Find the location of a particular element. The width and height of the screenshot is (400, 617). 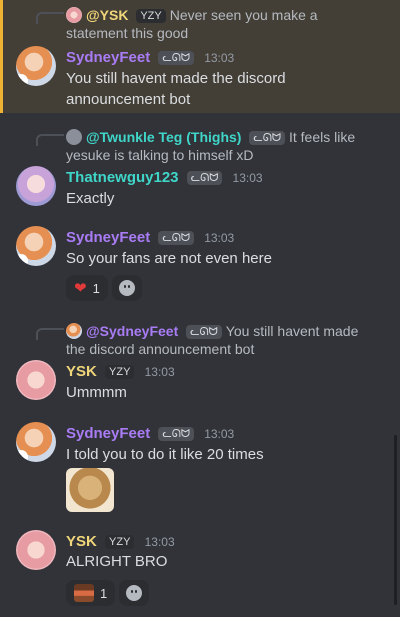

reactions: ❤ 1 is located at coordinates (104, 288).